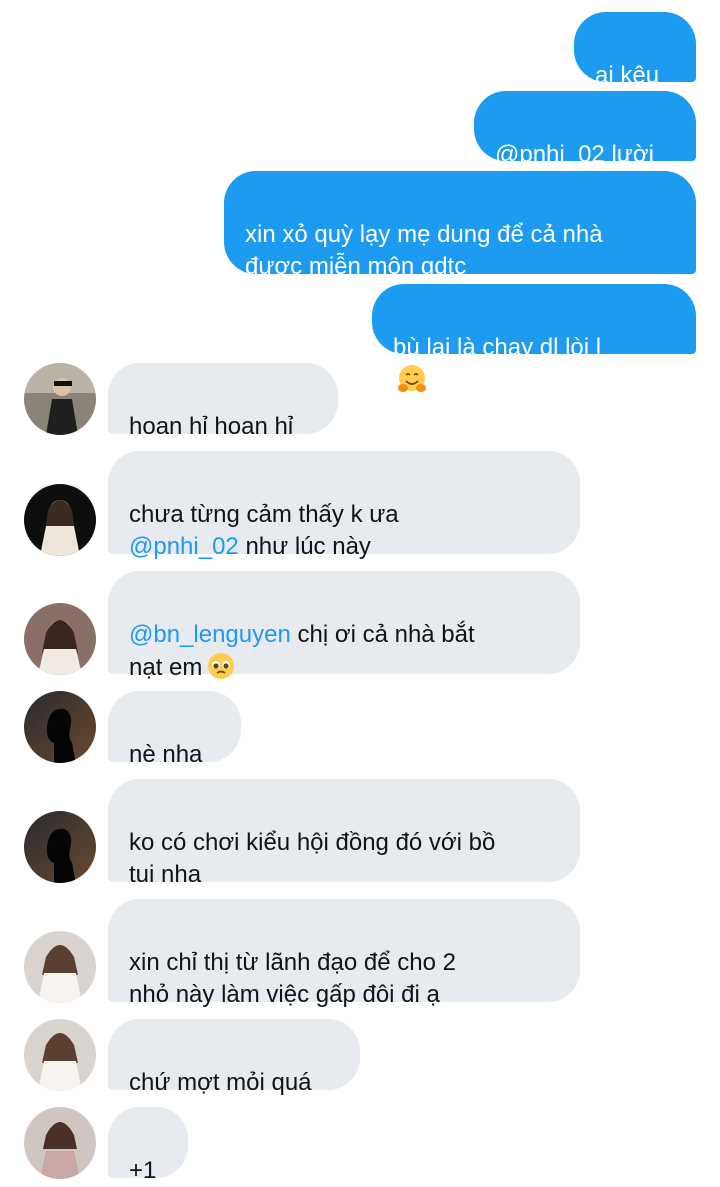 This screenshot has width=720, height=1187. What do you see at coordinates (148, 1145) in the screenshot?
I see `message-in-8: +1` at bounding box center [148, 1145].